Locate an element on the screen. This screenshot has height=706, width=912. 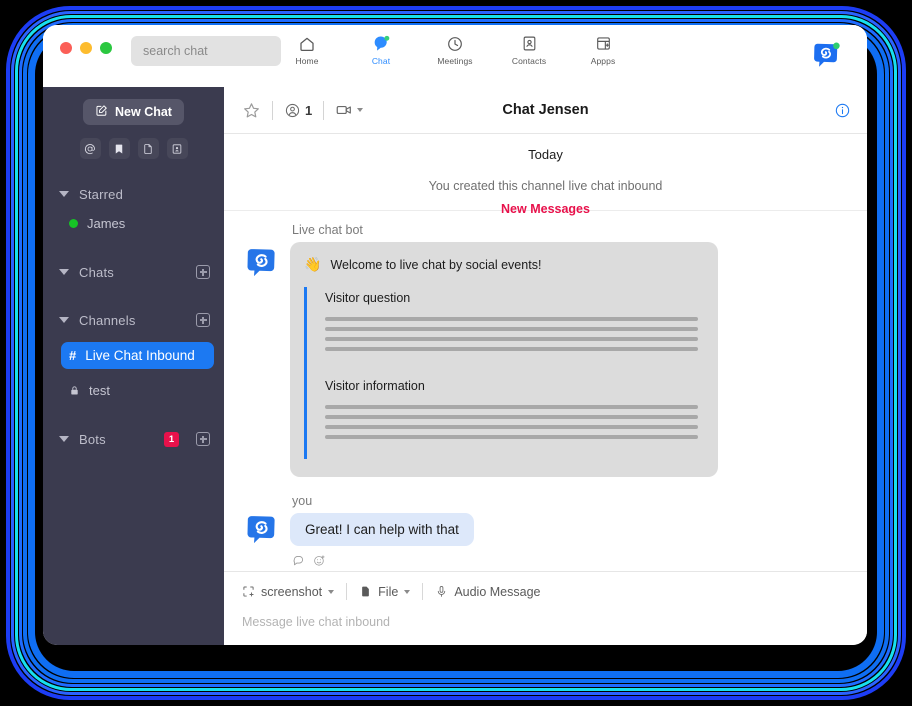
screenshot-label: screenshot is located at coordinates (292, 591).